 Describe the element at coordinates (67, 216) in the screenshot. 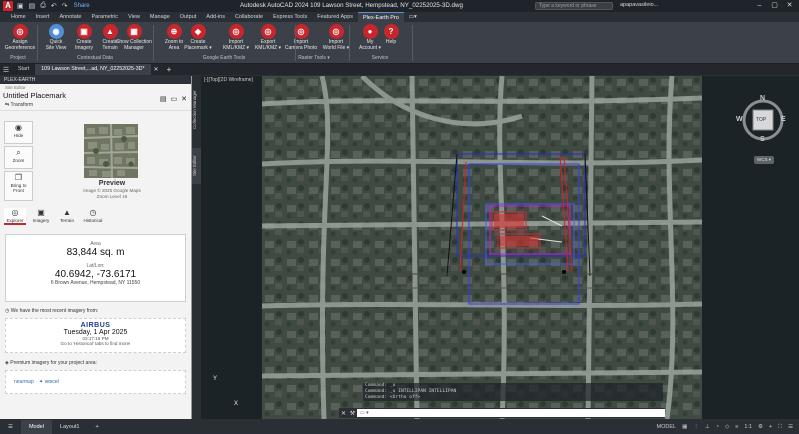

I see `tab-terrain: ▲ Terrain` at that location.